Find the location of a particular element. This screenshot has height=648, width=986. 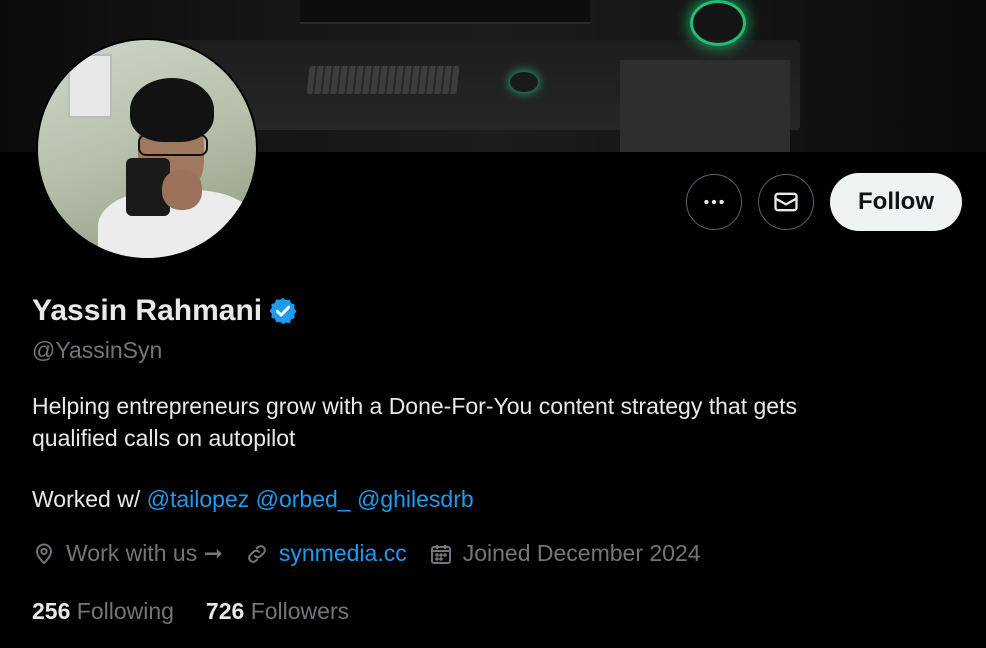

profile-avatar is located at coordinates (147, 149).